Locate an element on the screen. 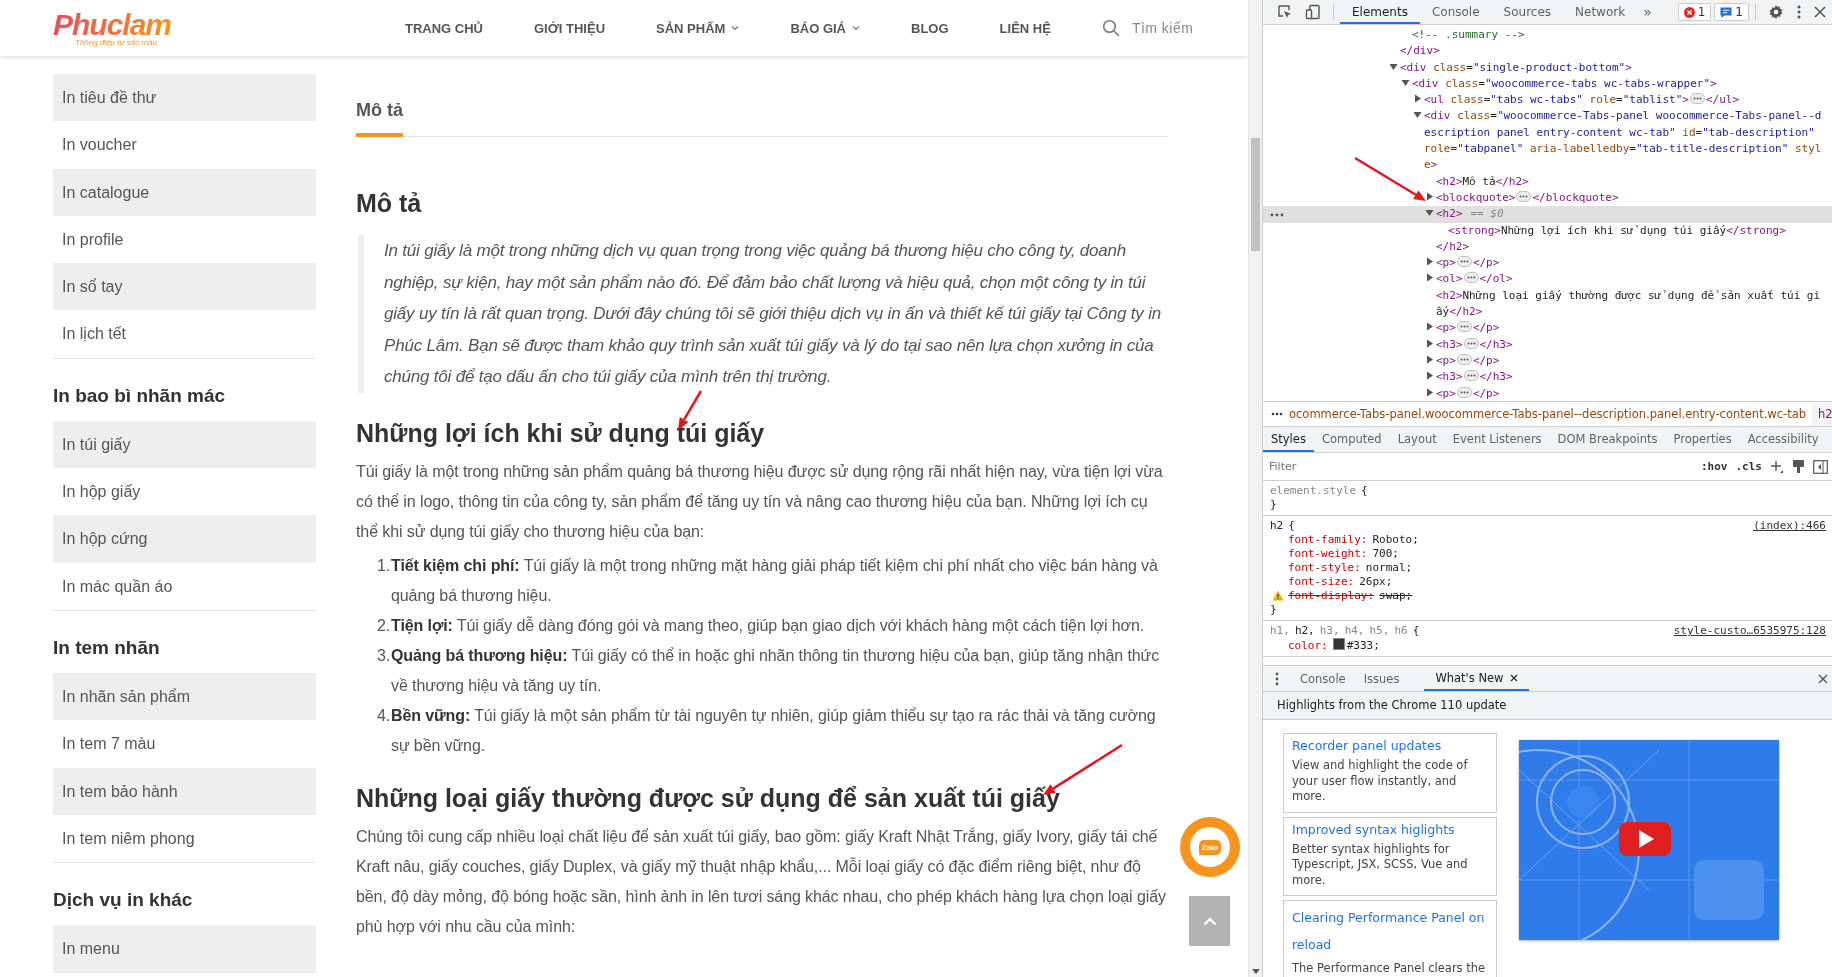 Image resolution: width=1832 pixels, height=977 pixels. breadcrumb-item: h2 is located at coordinates (1822, 414).